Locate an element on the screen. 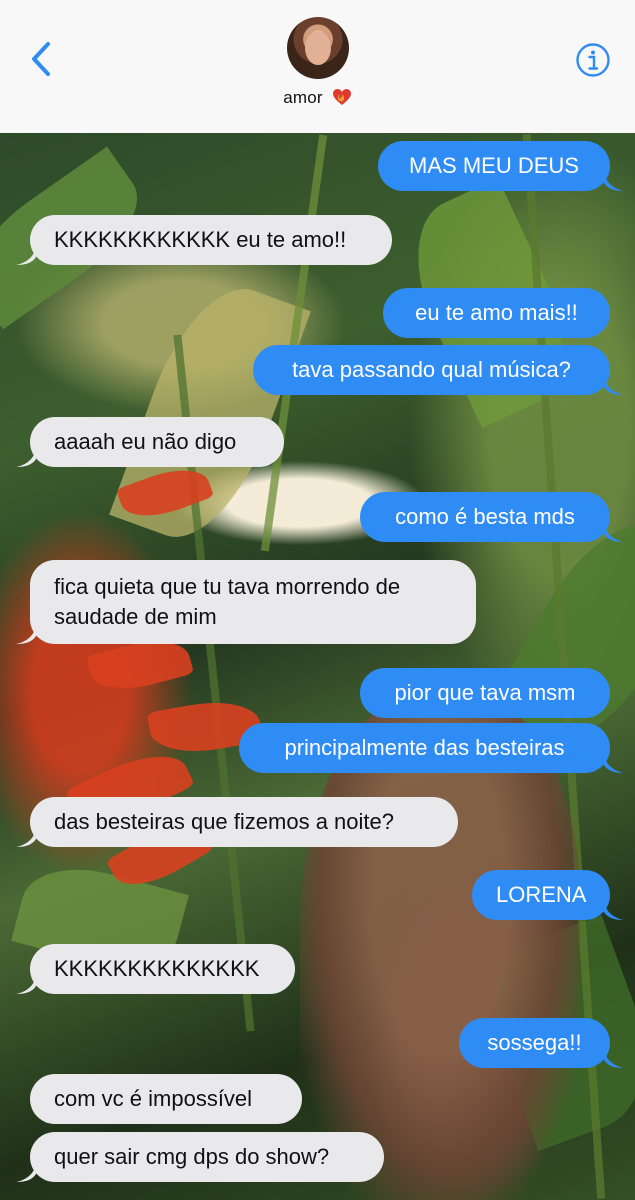 This screenshot has width=635, height=1200. contact-name: amor is located at coordinates (317, 98).